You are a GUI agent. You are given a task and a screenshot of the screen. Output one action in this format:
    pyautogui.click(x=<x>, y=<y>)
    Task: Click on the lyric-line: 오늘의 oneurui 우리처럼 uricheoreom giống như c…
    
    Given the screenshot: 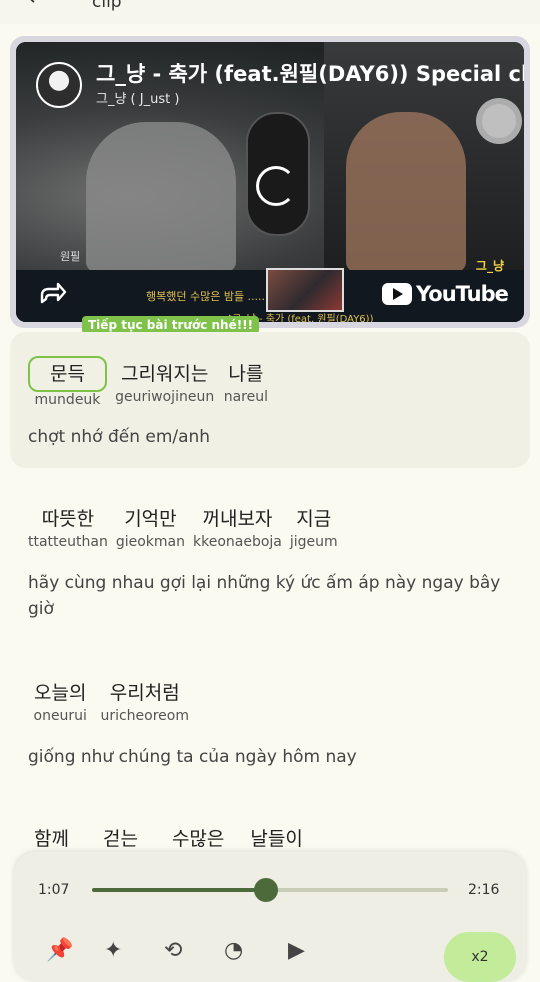 What is the action you would take?
    pyautogui.click(x=270, y=729)
    